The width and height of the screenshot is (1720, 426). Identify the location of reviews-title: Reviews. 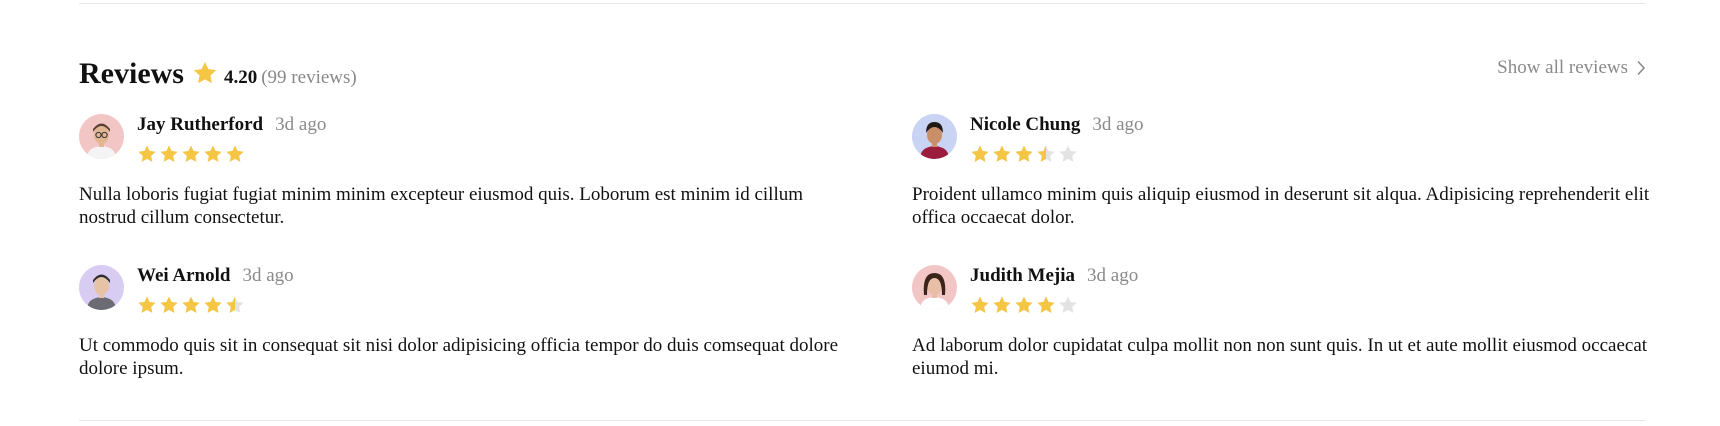
(131, 73).